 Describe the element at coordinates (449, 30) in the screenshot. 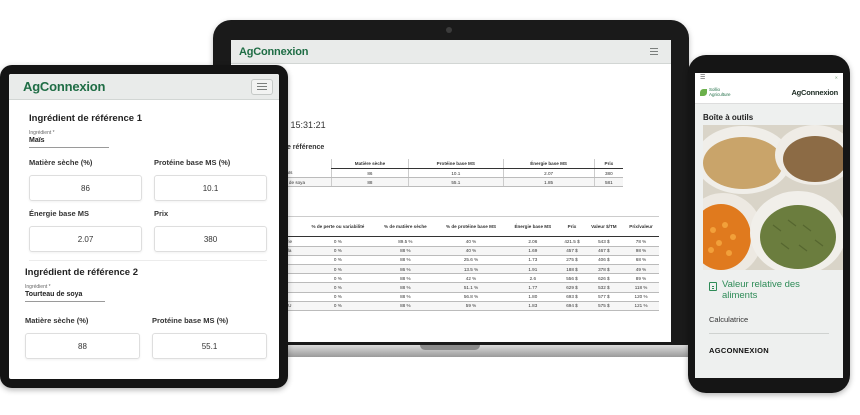

I see `laptop-camera` at that location.